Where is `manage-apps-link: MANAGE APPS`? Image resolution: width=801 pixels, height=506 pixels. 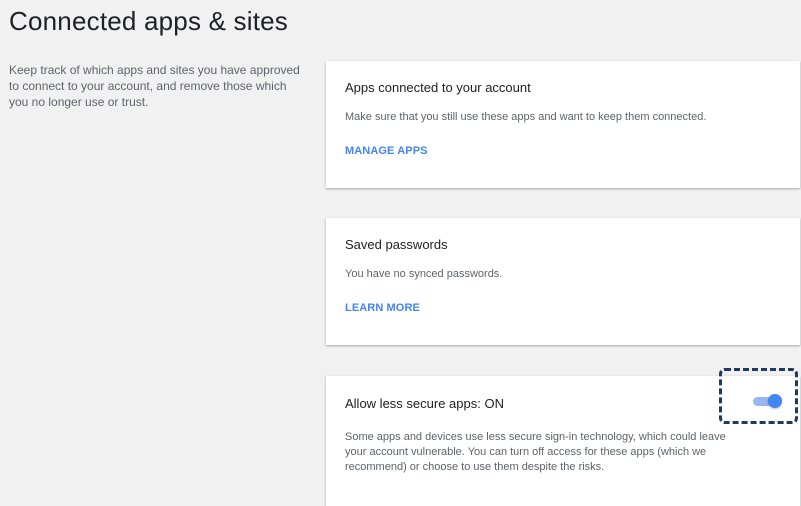 manage-apps-link: MANAGE APPS is located at coordinates (386, 151).